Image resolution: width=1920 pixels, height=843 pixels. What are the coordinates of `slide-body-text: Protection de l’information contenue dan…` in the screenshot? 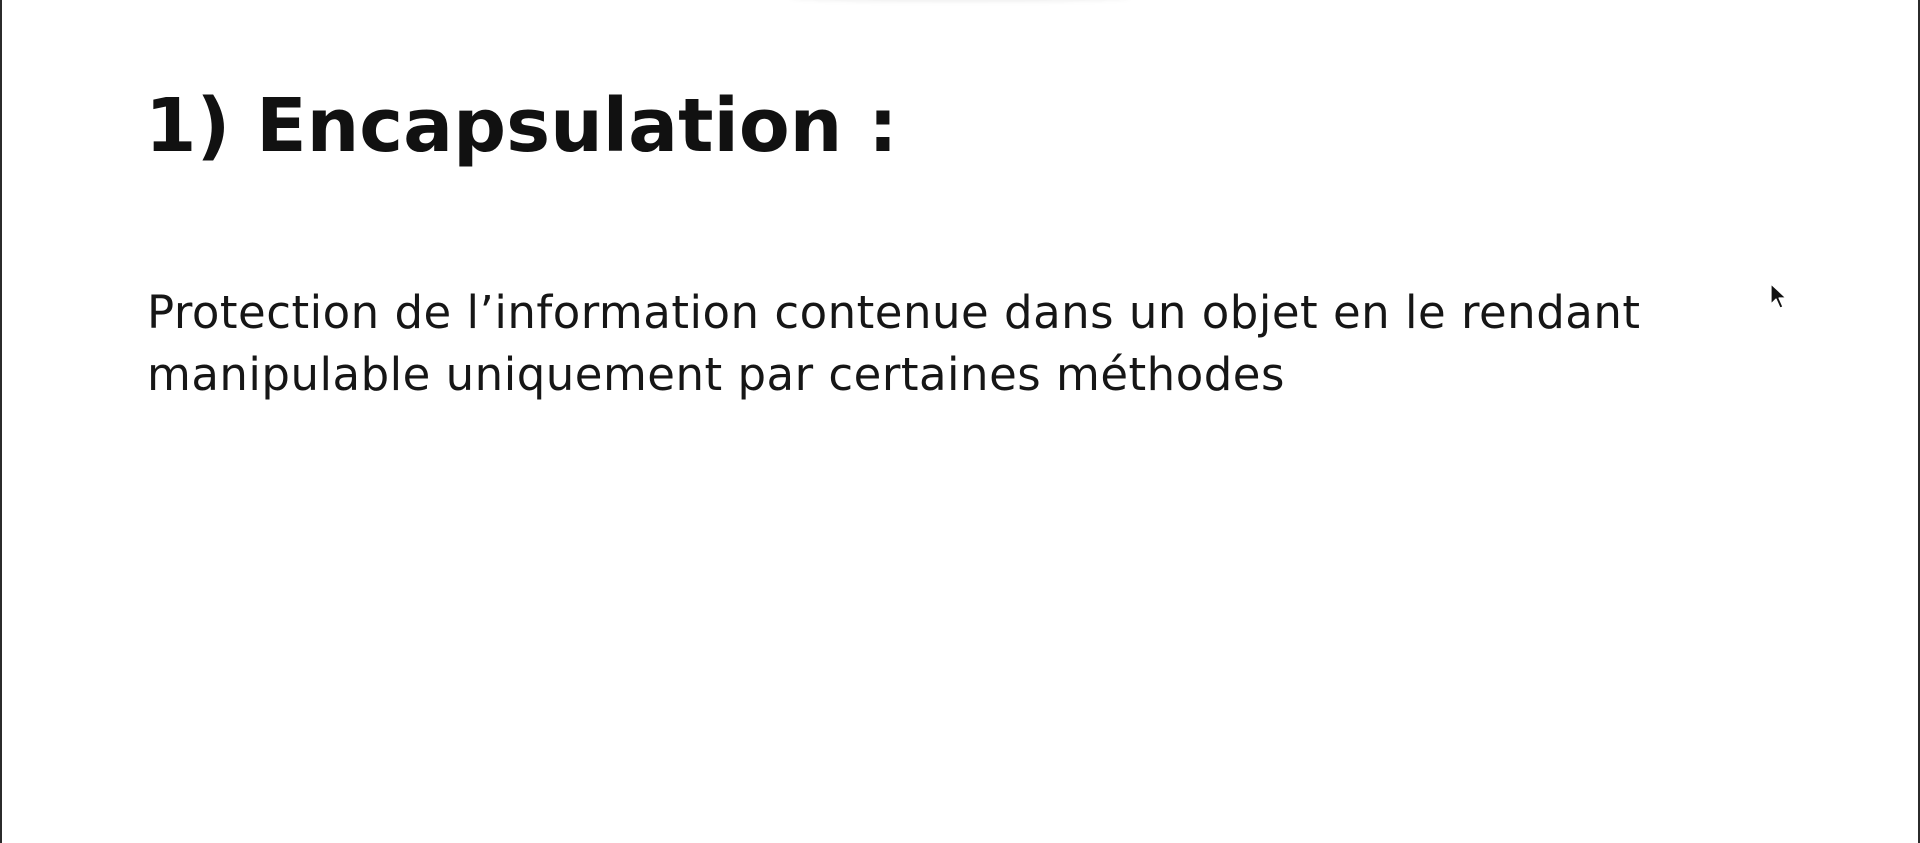 It's located at (894, 343).